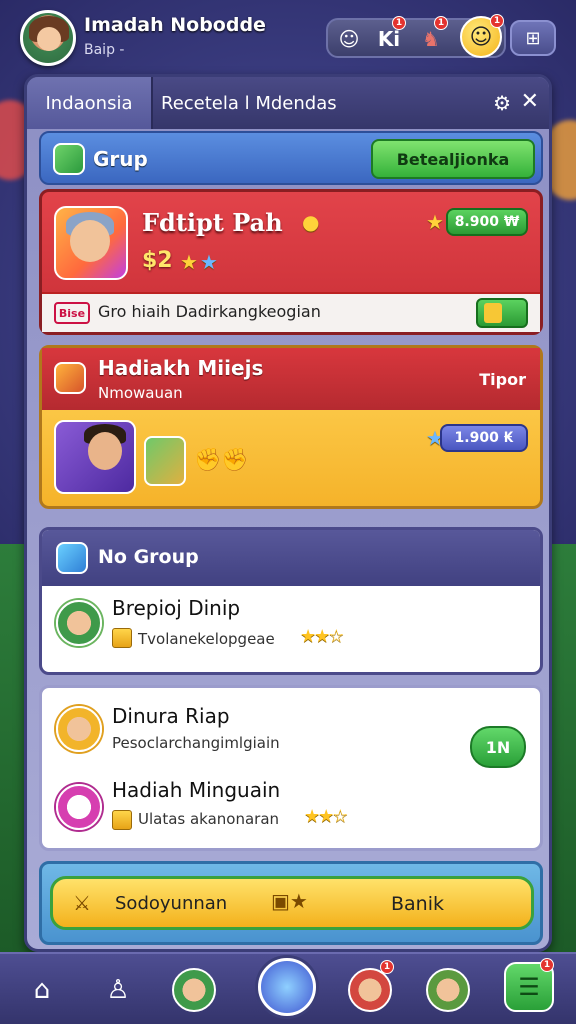 Image resolution: width=576 pixels, height=1024 pixels. I want to click on reward-value-pill: 8.900 ₩, so click(487, 222).